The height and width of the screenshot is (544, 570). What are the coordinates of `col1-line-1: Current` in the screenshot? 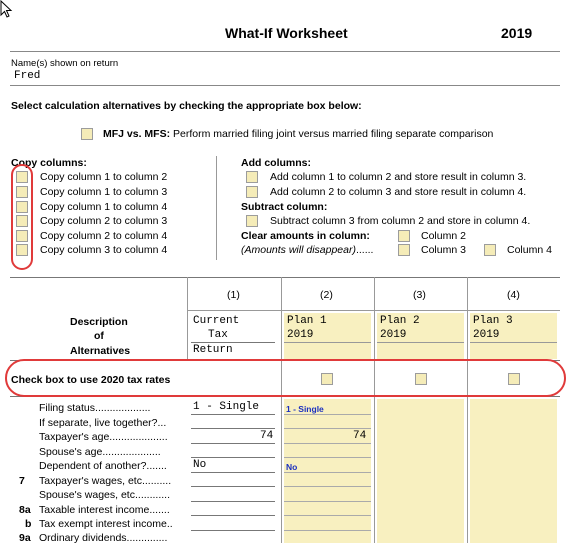 It's located at (216, 321).